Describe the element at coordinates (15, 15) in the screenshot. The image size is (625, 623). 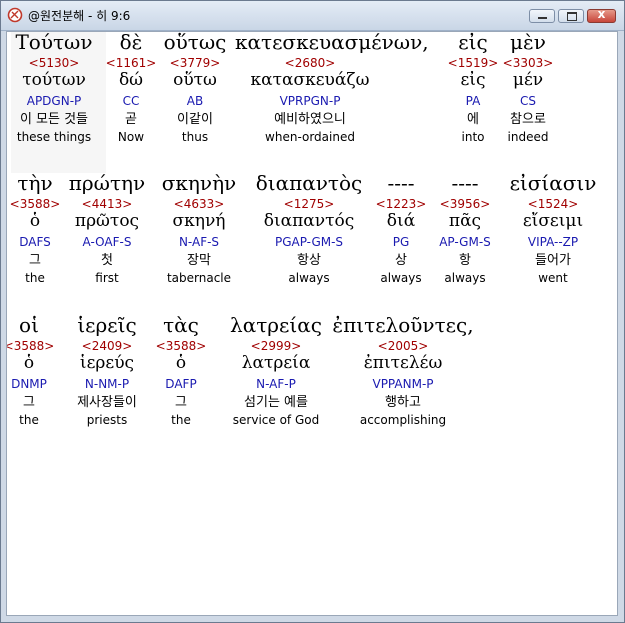
I see `app-logo-icon` at that location.